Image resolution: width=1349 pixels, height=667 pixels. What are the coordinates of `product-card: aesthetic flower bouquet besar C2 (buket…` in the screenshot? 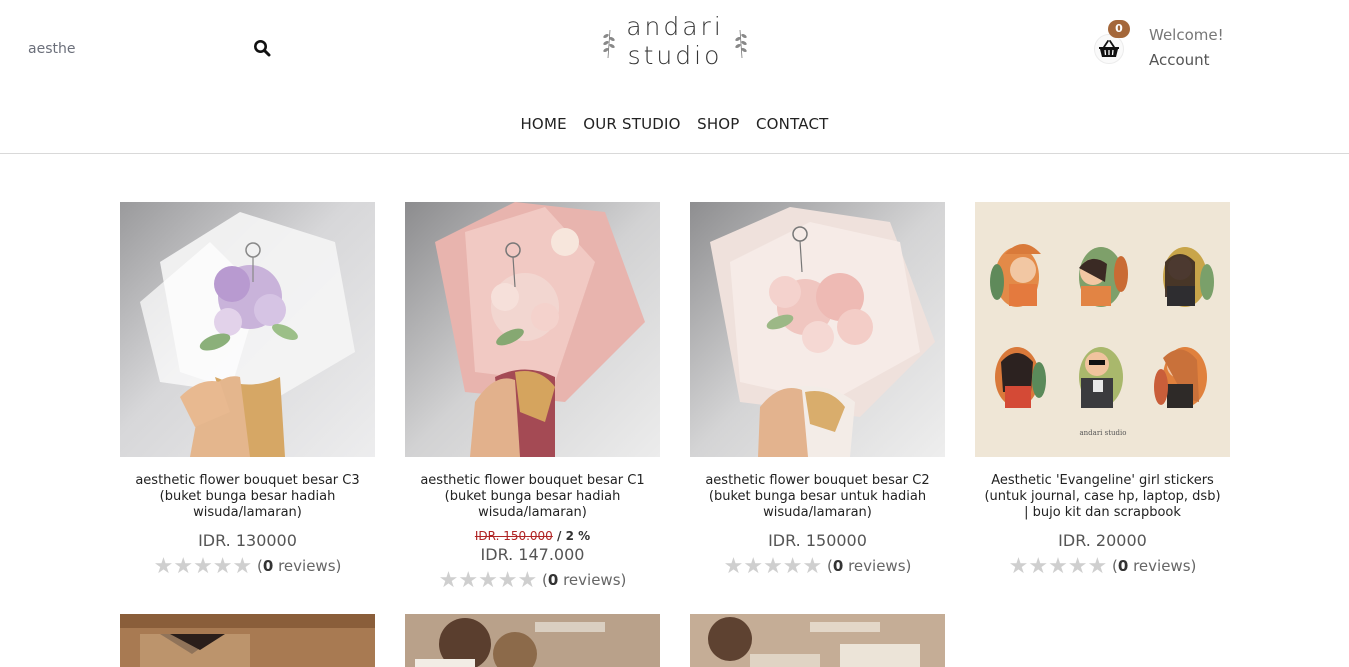 It's located at (817, 390).